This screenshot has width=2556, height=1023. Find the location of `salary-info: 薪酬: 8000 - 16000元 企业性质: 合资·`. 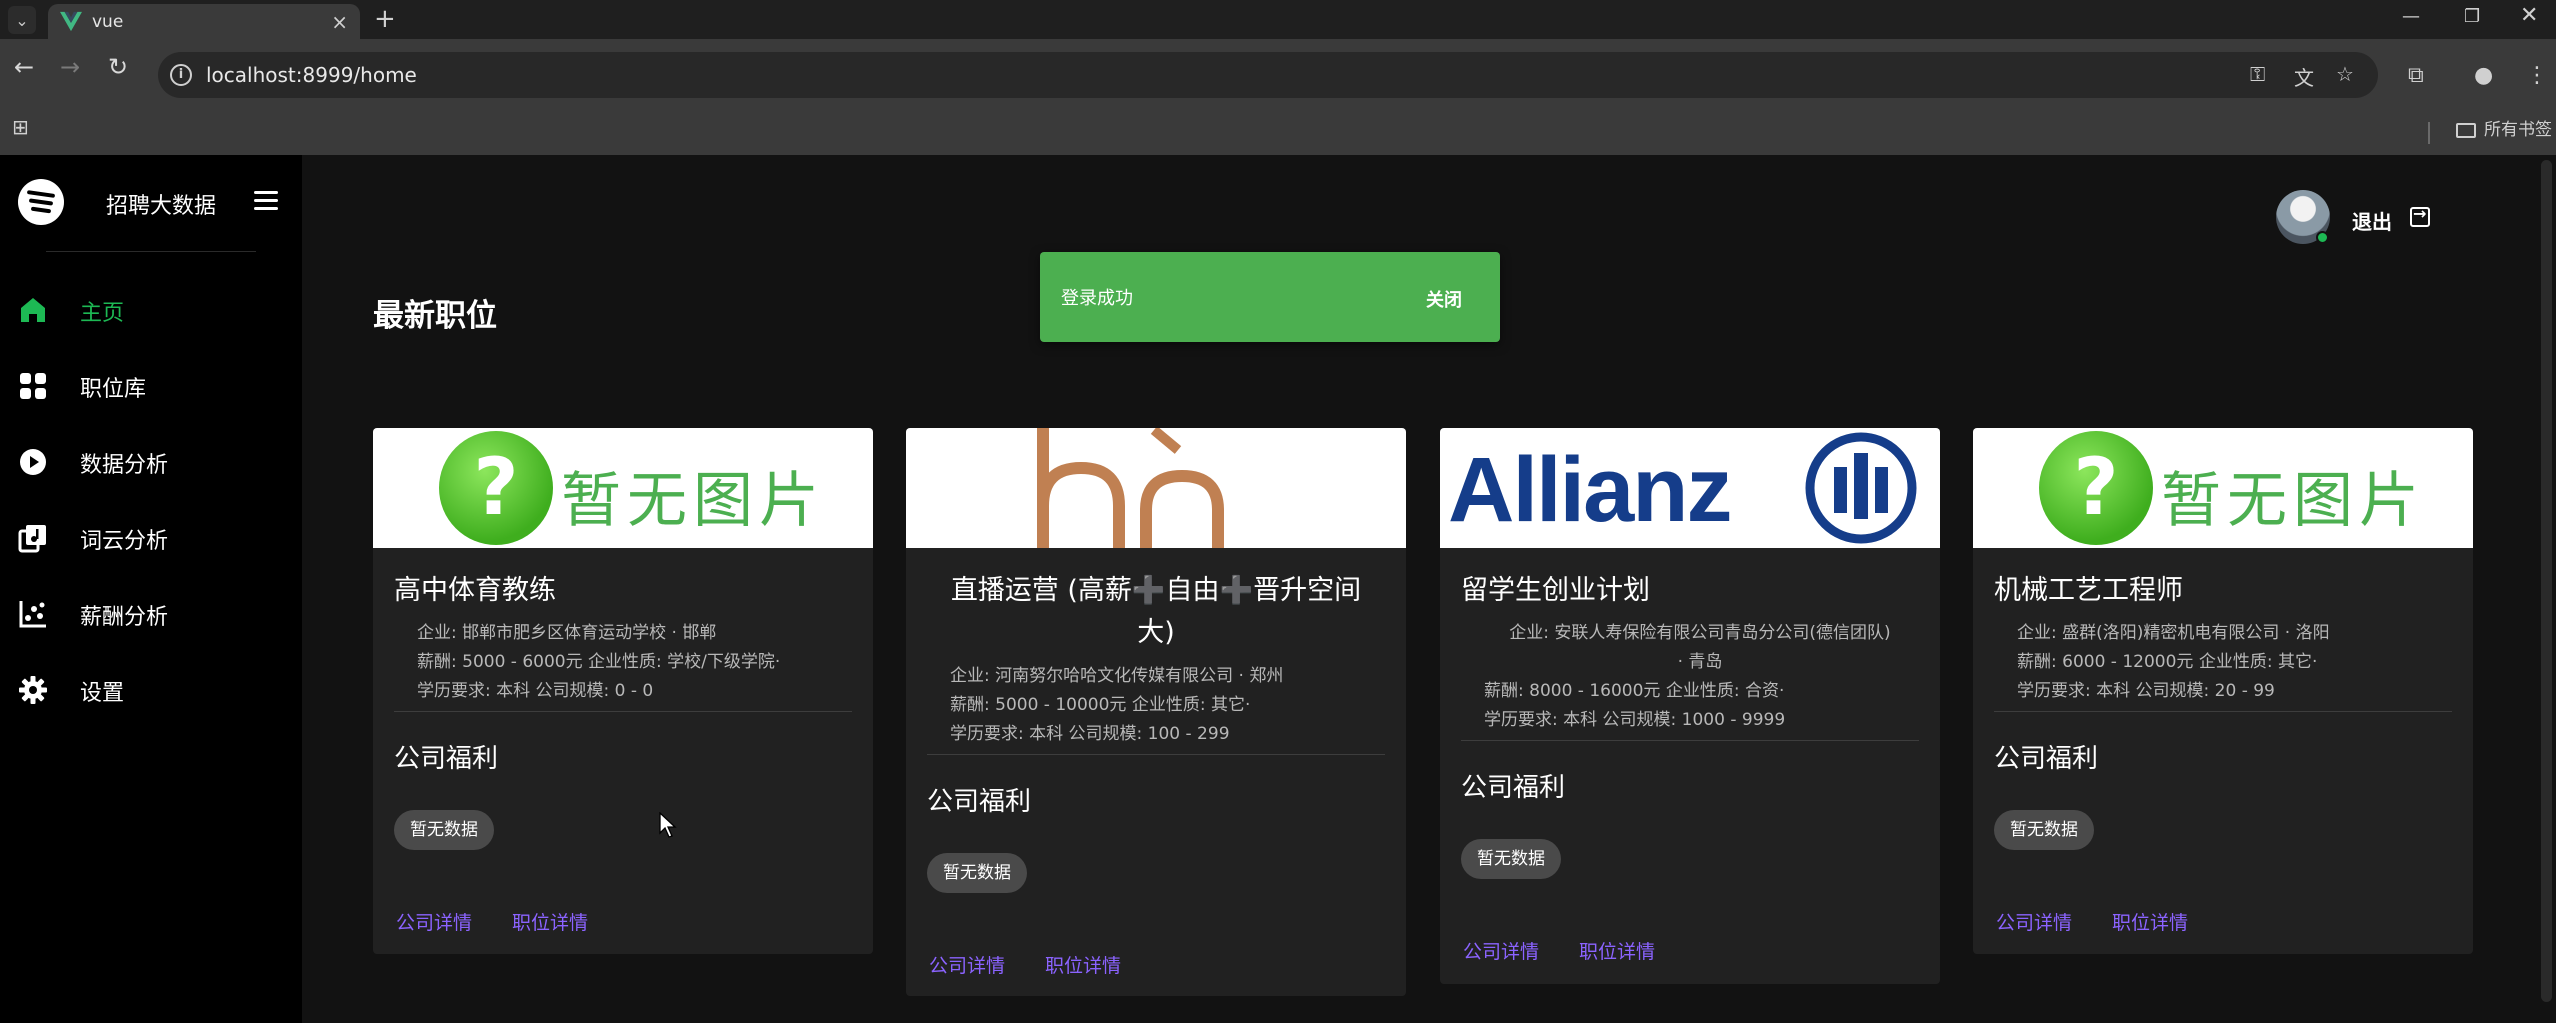

salary-info: 薪酬: 8000 - 16000元 企业性质: 合资· is located at coordinates (1634, 691).